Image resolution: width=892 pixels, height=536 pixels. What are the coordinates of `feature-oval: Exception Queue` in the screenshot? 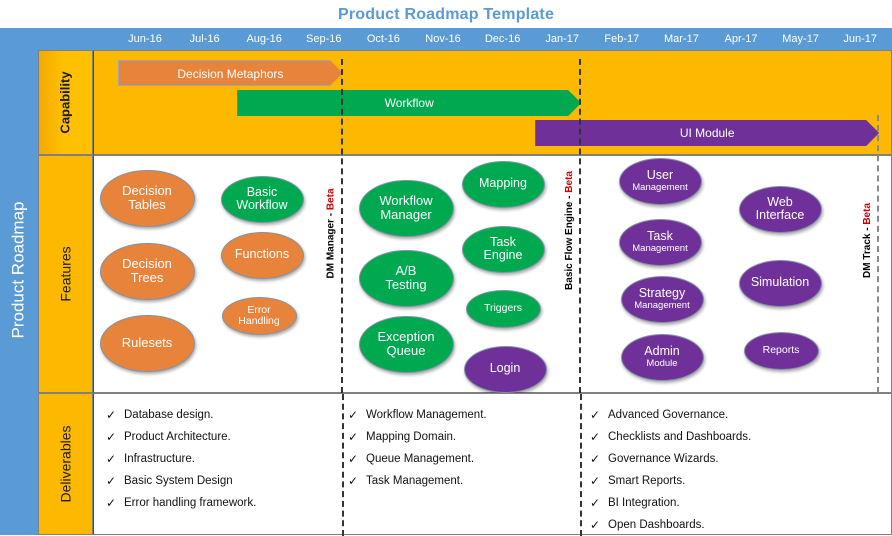 It's located at (406, 344).